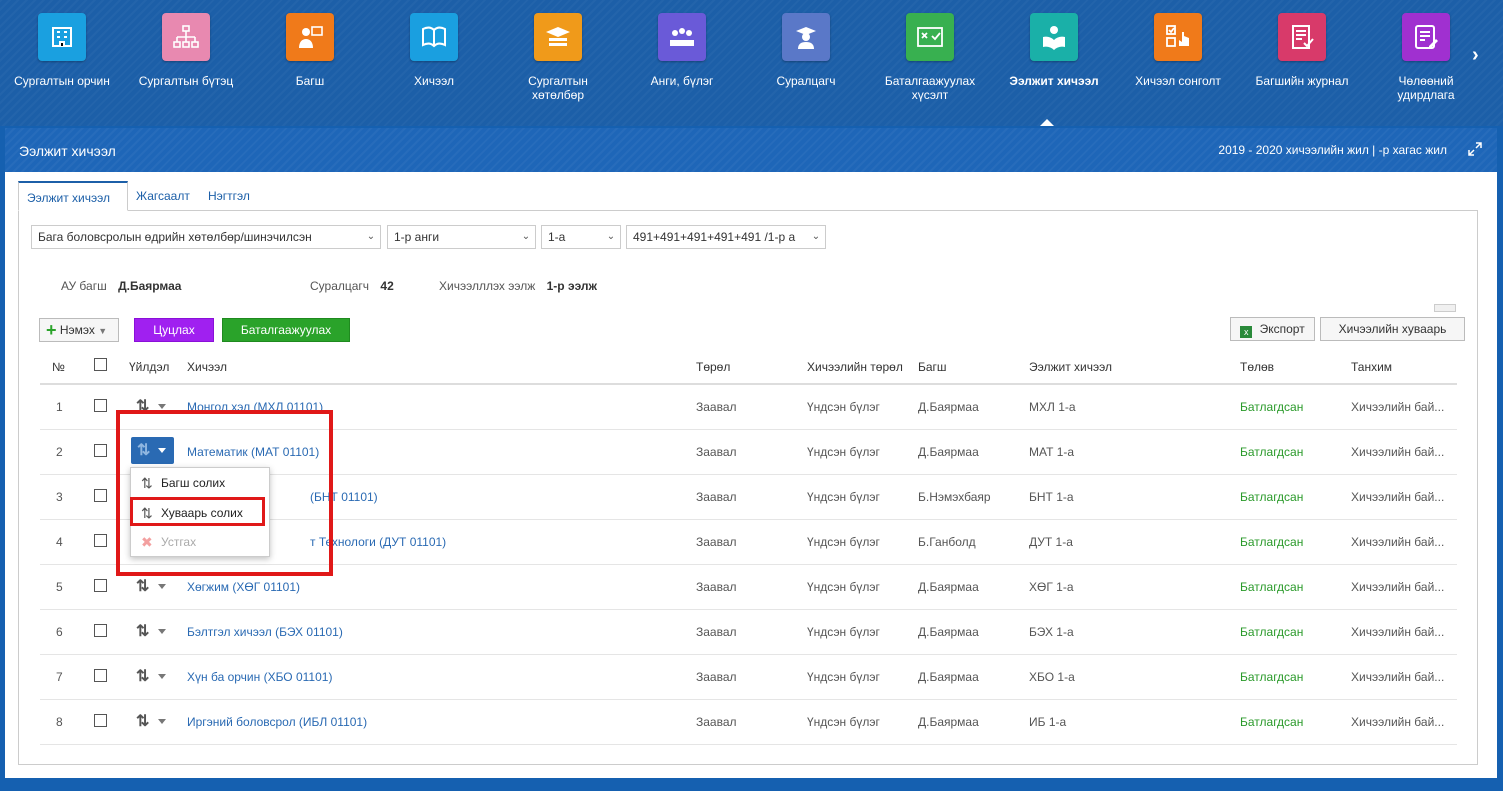  What do you see at coordinates (186, 68) in the screenshot?
I see `nav-item-org-chart: Сургалтын бүтэц` at bounding box center [186, 68].